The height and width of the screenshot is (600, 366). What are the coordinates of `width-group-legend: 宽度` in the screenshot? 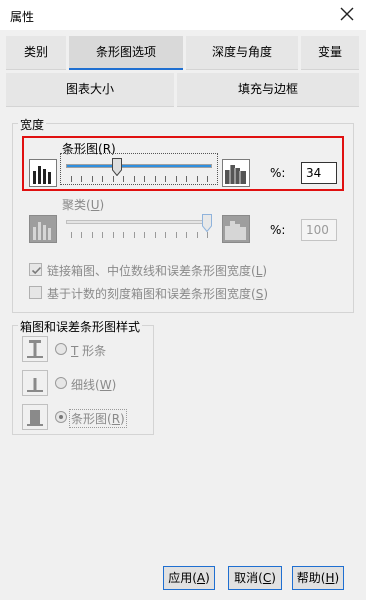 It's located at (32, 124).